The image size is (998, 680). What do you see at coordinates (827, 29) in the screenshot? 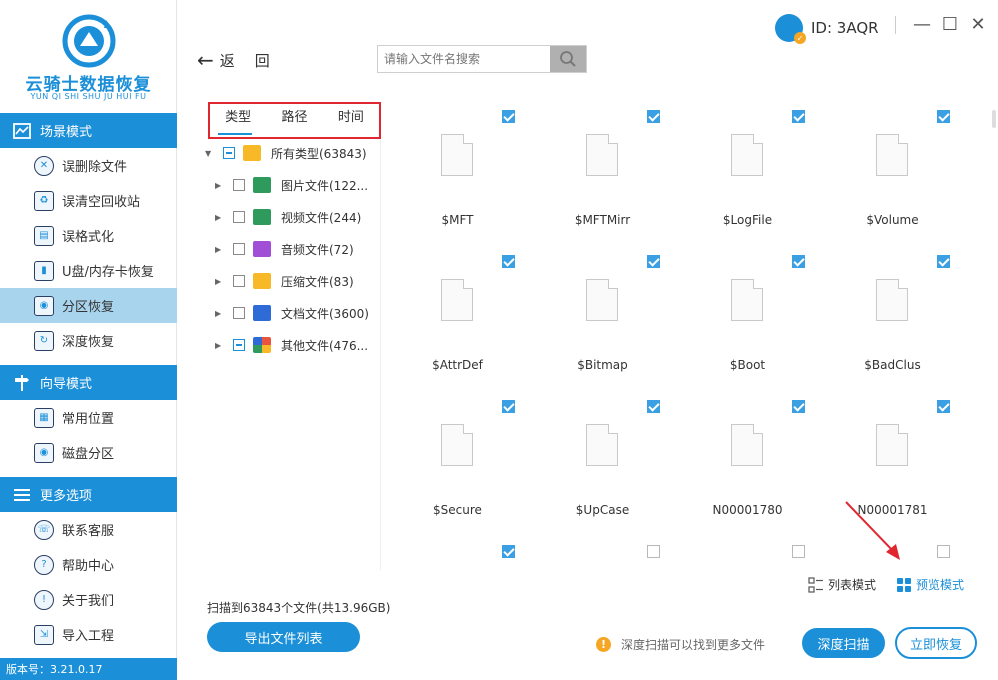
I see `user-info: ID: 3AQR` at bounding box center [827, 29].